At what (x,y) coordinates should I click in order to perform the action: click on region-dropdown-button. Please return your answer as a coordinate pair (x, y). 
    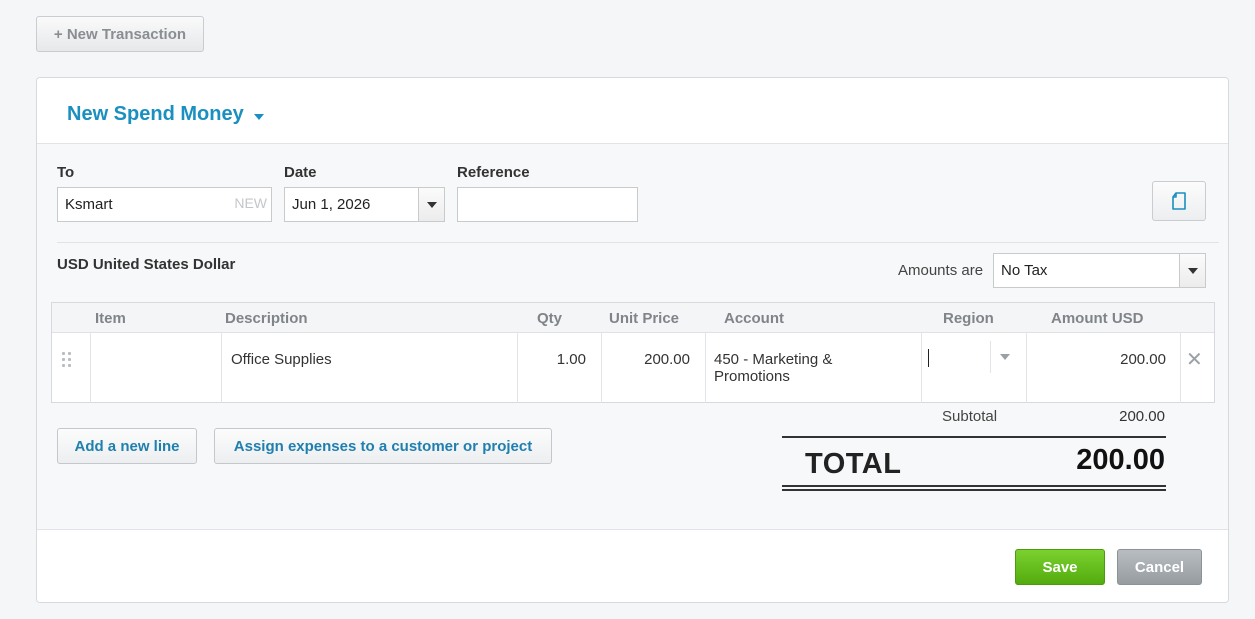
    Looking at the image, I should click on (1005, 357).